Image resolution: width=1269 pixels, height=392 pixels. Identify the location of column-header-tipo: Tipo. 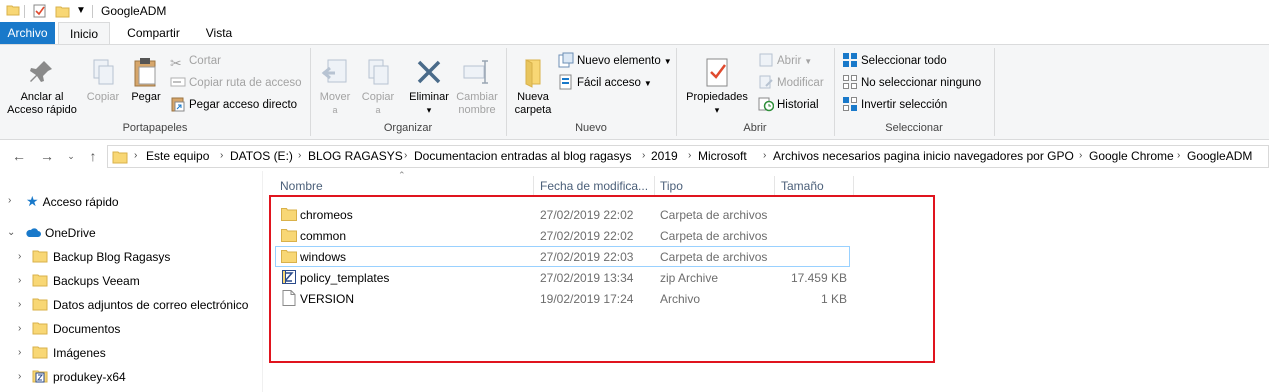
(671, 186).